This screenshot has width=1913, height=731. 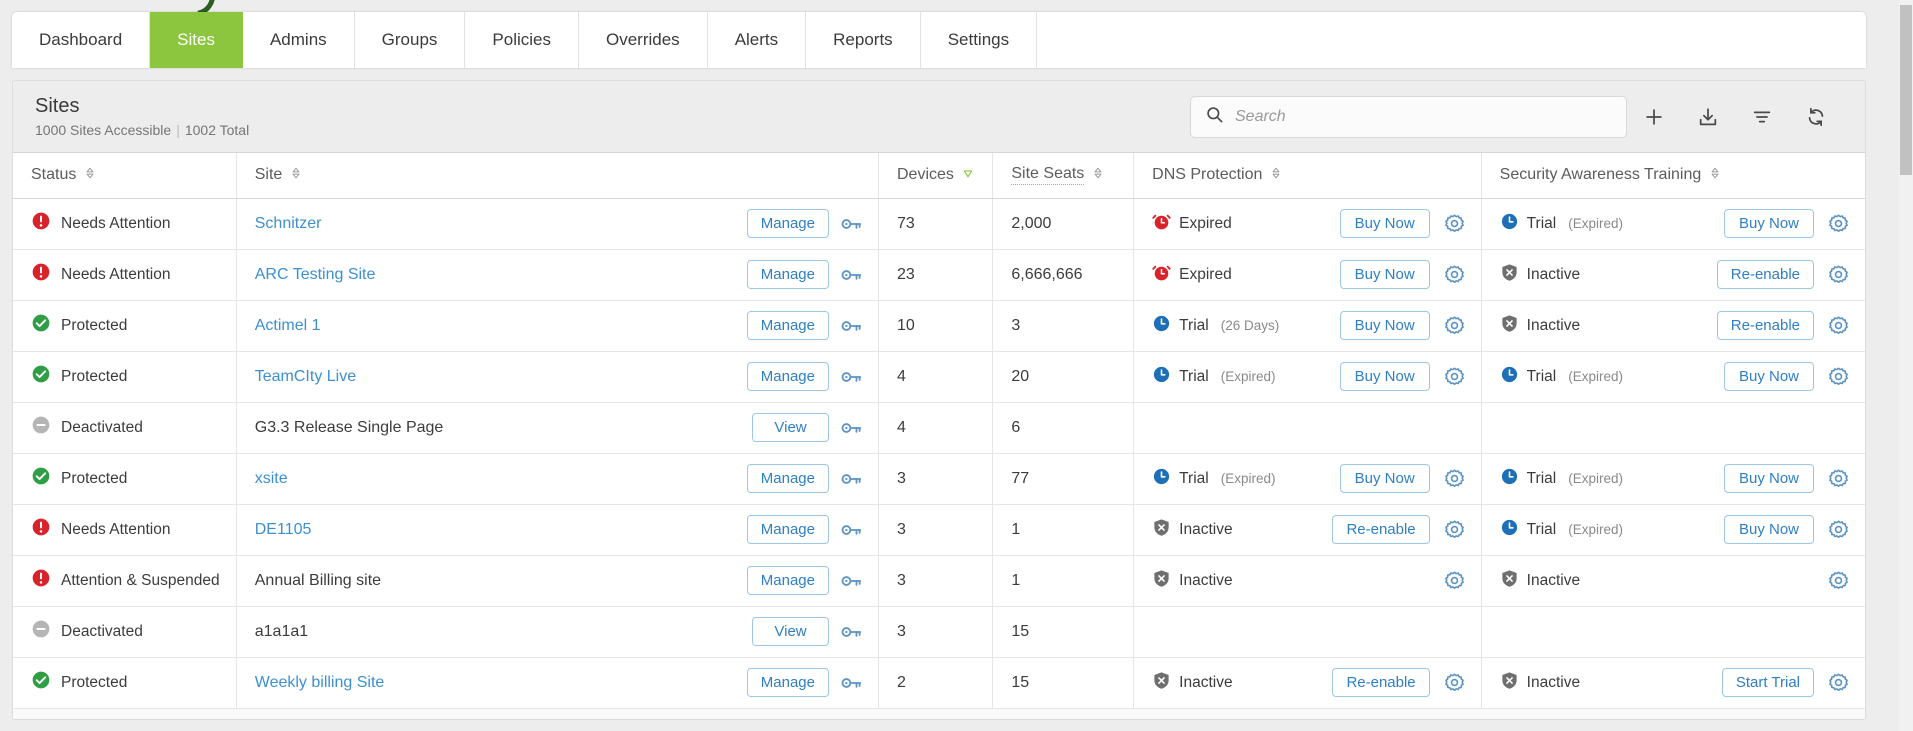 I want to click on refresh-icon, so click(x=1816, y=117).